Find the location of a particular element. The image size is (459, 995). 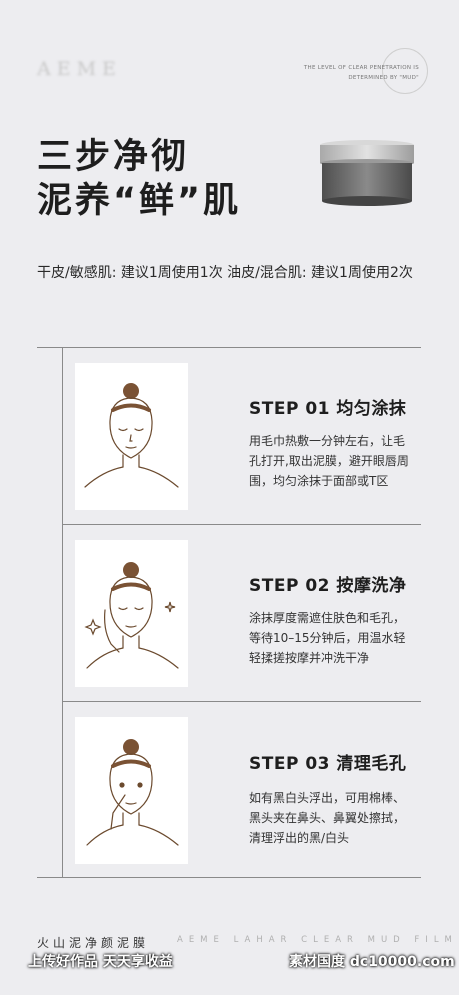

usage-frequency: 干皮/敏感肌: 建议1周使用1次 油皮/混合肌: 建议1周使用2次 is located at coordinates (225, 273).